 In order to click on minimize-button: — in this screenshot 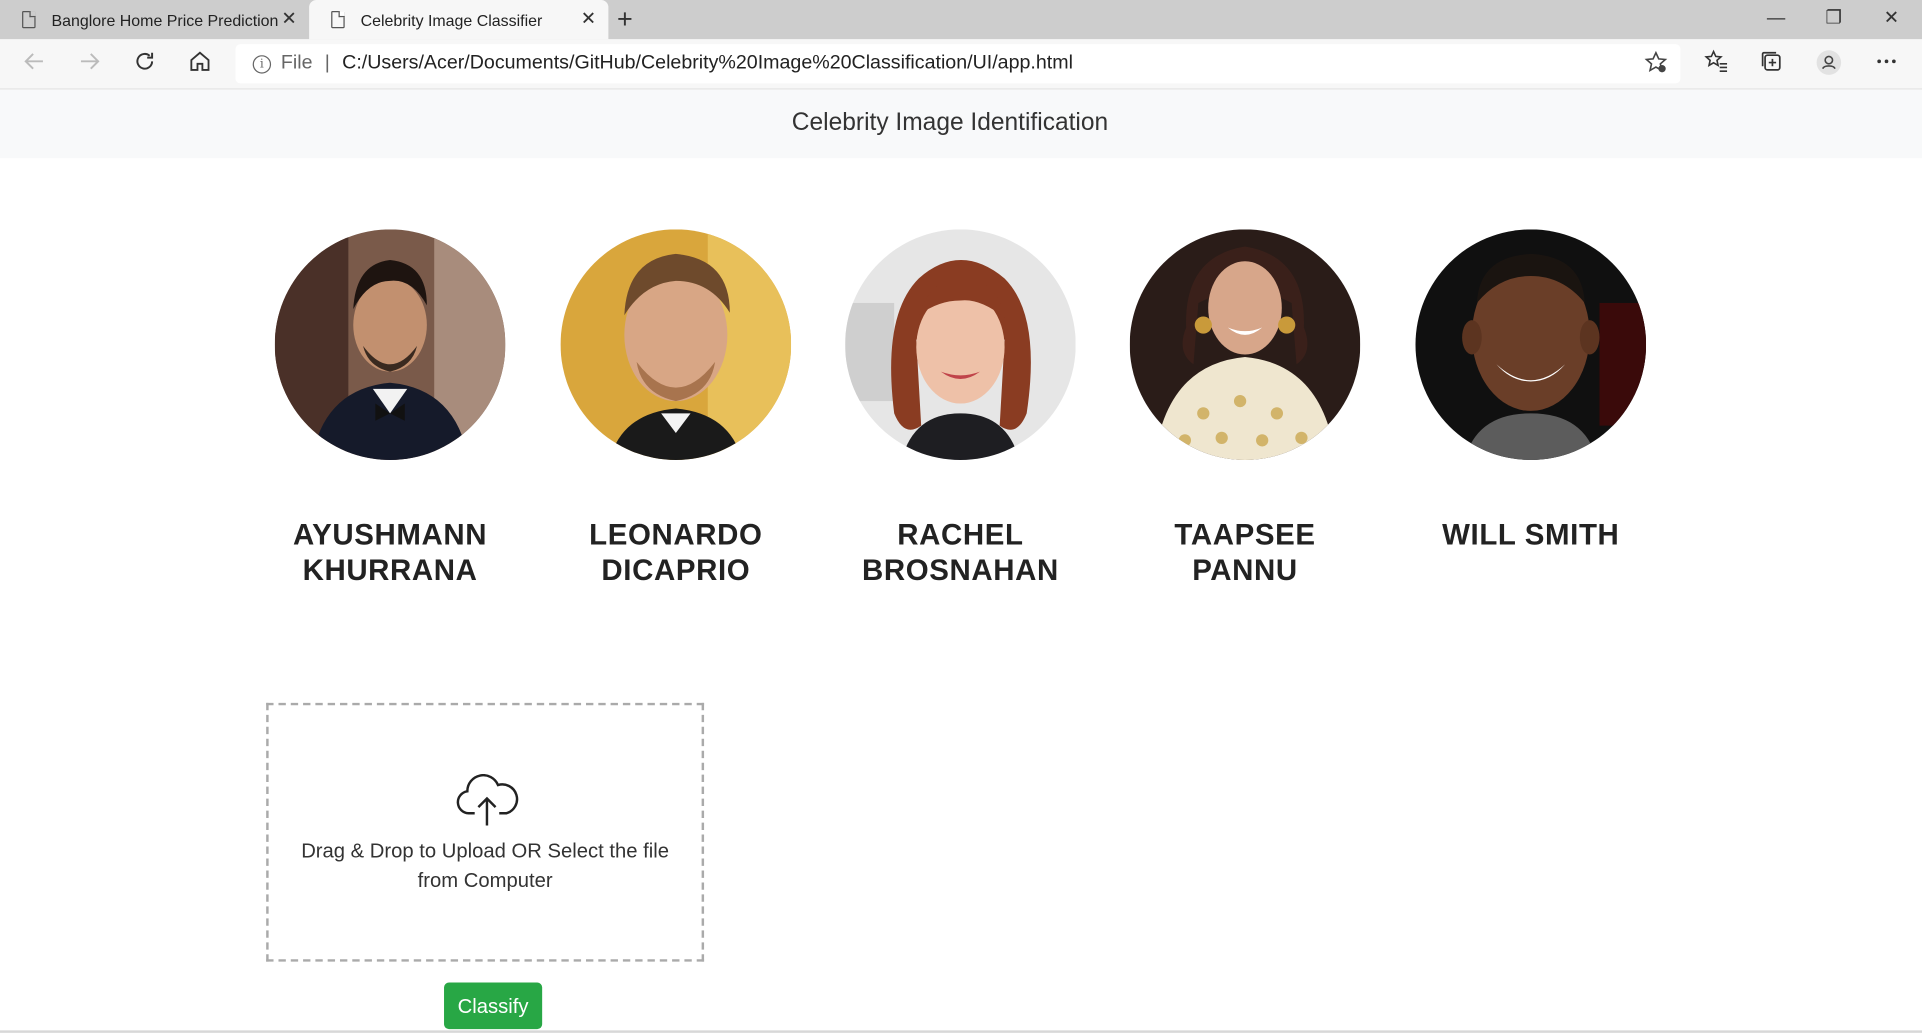, I will do `click(1776, 19)`.